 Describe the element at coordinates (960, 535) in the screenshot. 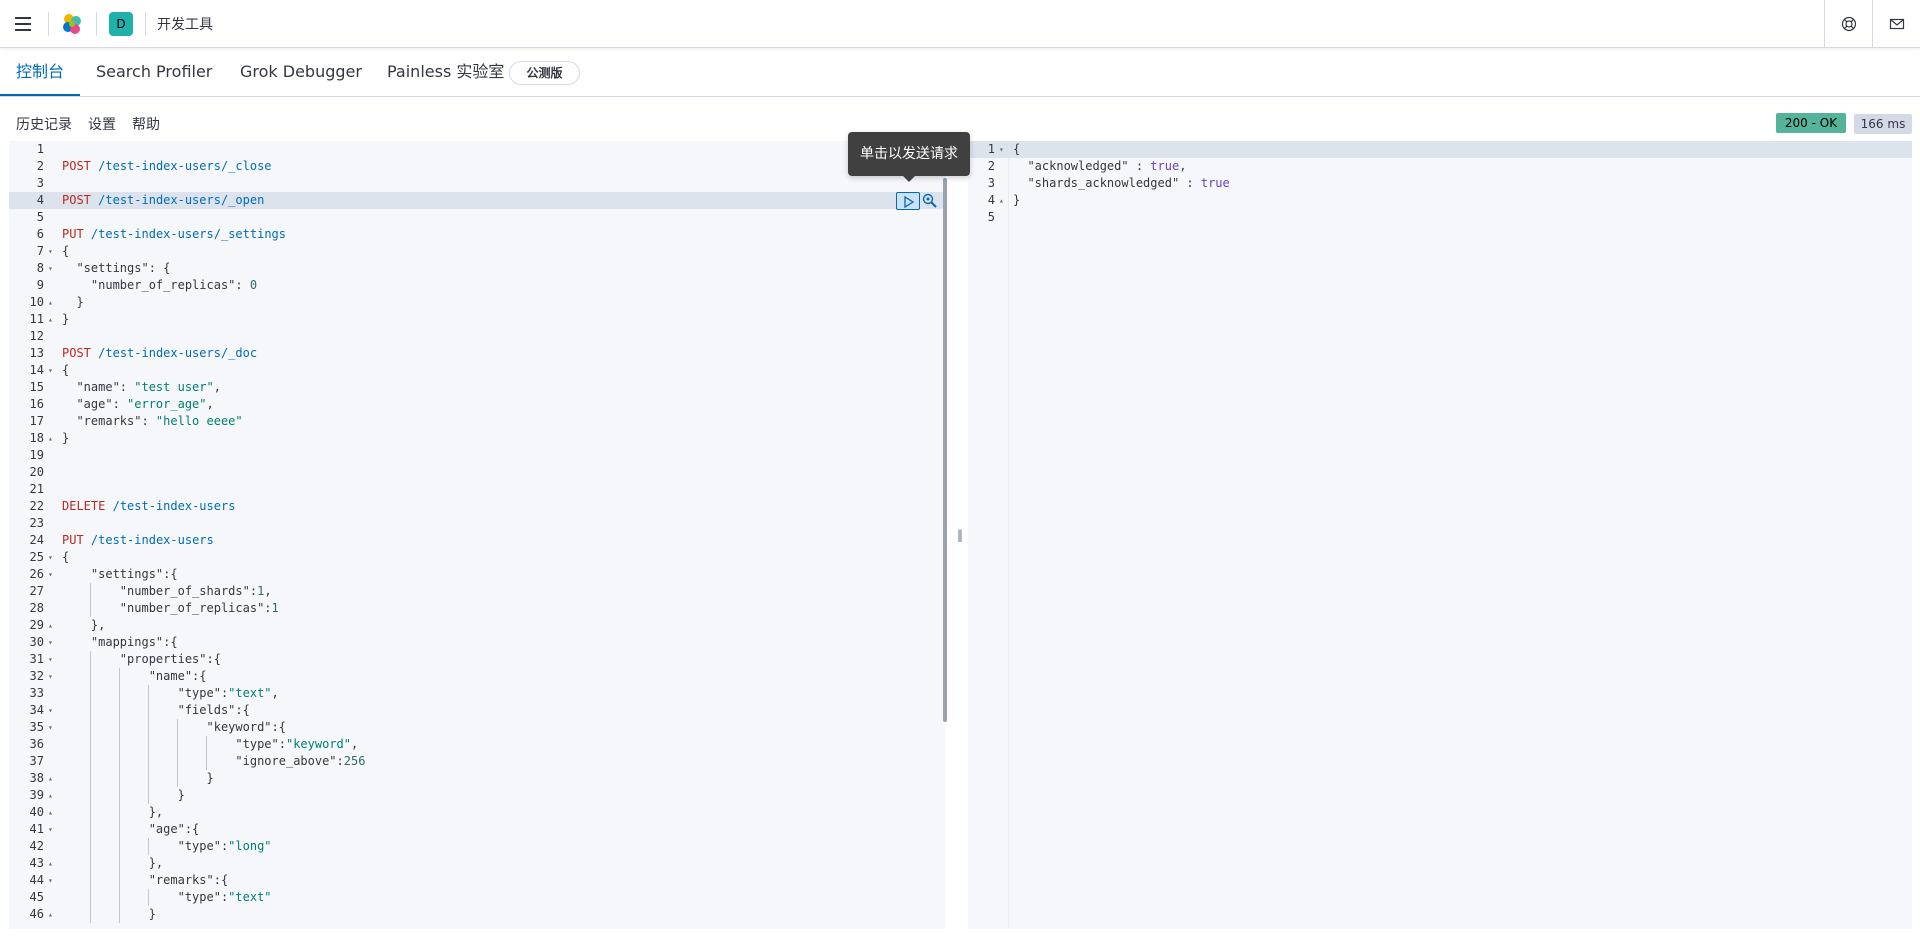

I see `panel-resizer: ‖` at that location.